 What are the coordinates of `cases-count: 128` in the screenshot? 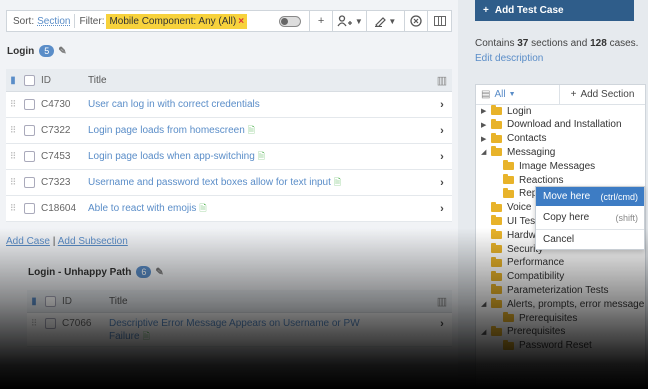 It's located at (598, 43).